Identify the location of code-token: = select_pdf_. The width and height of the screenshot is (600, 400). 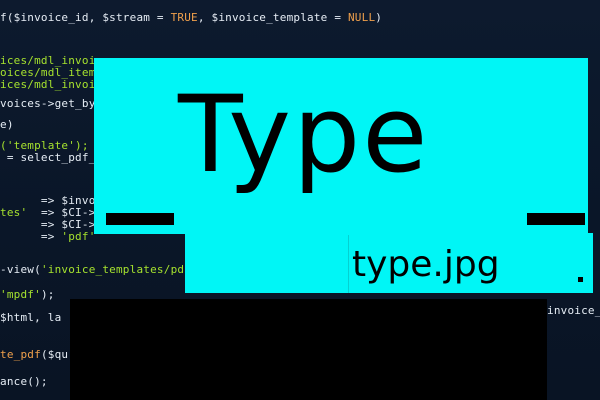
(48, 157).